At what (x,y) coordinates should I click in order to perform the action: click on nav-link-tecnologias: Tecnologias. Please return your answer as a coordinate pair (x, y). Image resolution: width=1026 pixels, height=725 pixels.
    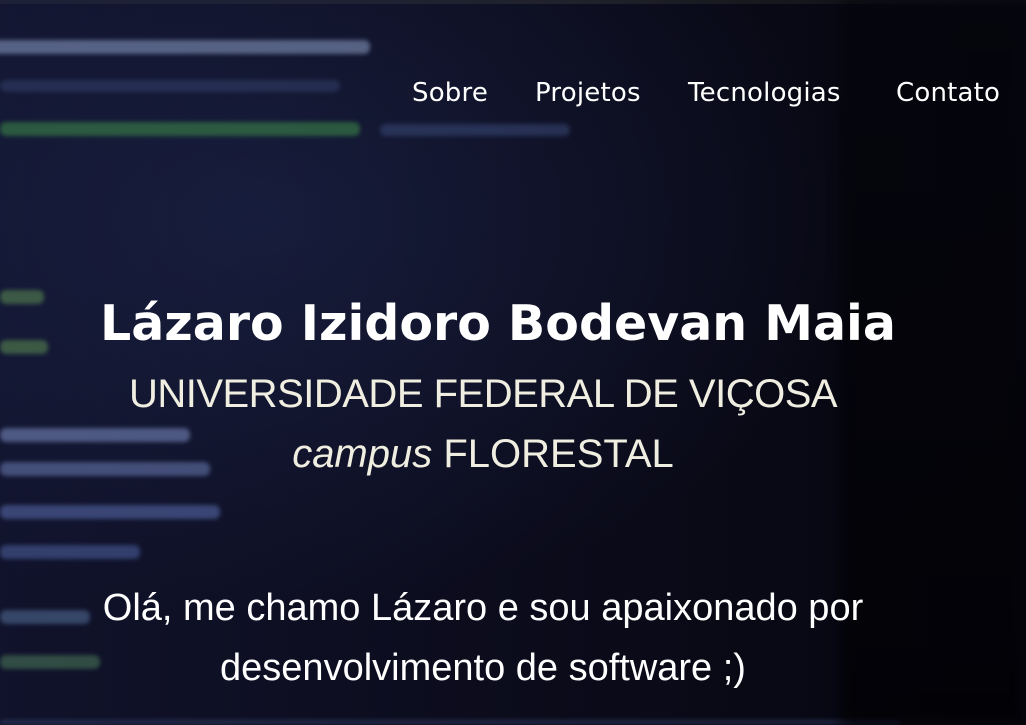
    Looking at the image, I should click on (764, 93).